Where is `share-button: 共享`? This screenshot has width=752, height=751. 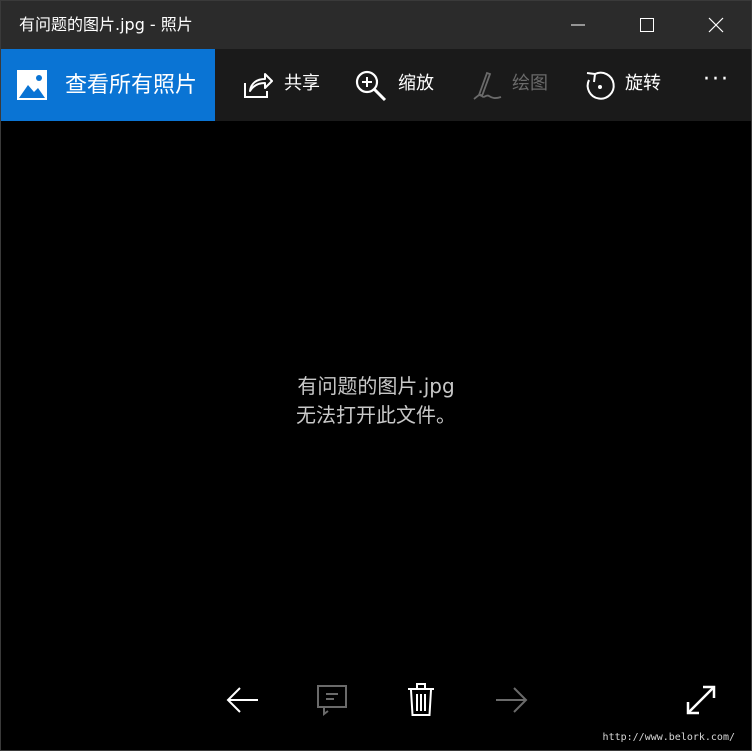
share-button: 共享 is located at coordinates (286, 85).